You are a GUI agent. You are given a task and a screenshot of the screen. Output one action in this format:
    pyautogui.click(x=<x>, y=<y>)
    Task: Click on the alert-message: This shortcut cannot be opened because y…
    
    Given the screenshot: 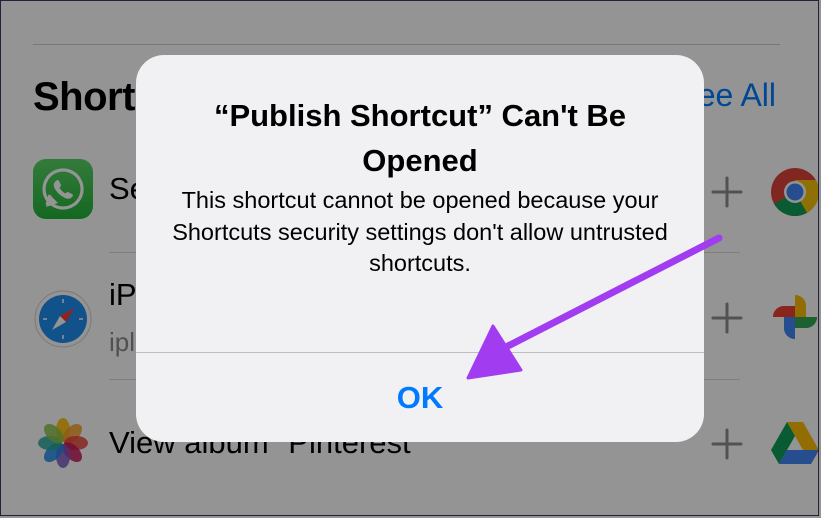 What is the action you would take?
    pyautogui.click(x=420, y=231)
    